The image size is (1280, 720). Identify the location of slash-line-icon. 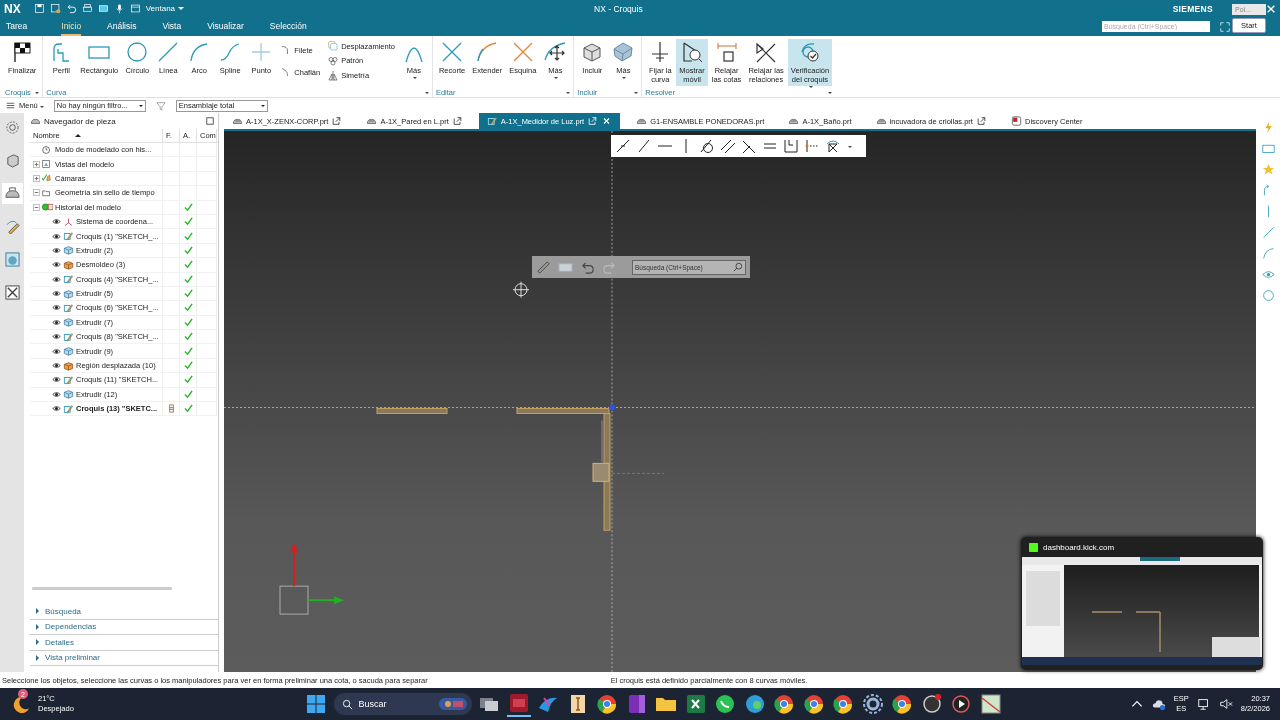
(644, 146).